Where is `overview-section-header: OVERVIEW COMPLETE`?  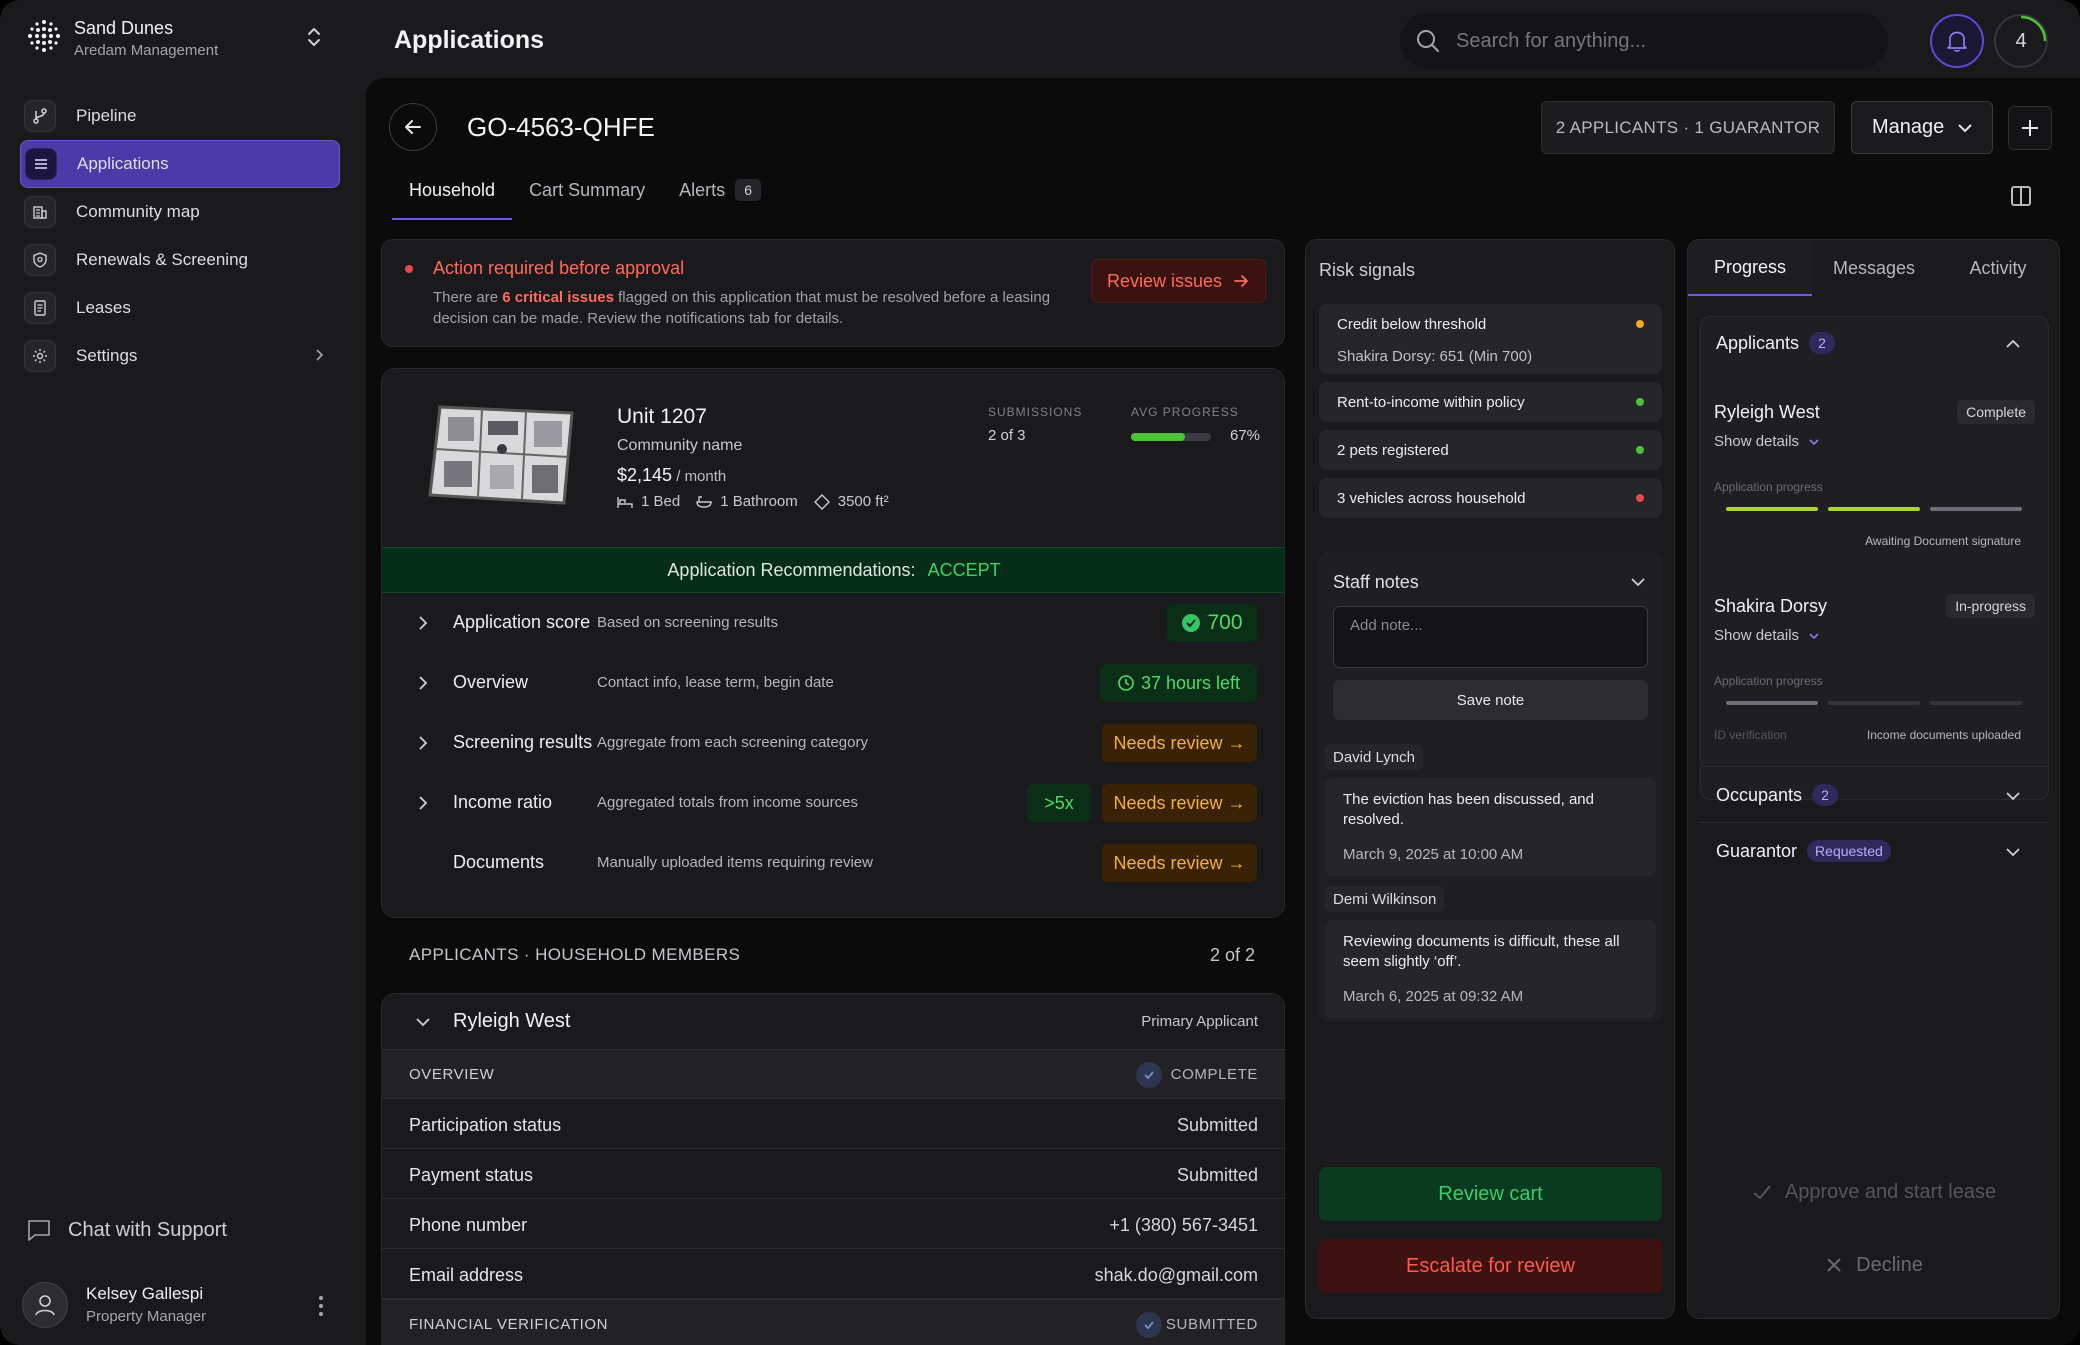
overview-section-header: OVERVIEW COMPLETE is located at coordinates (833, 1074).